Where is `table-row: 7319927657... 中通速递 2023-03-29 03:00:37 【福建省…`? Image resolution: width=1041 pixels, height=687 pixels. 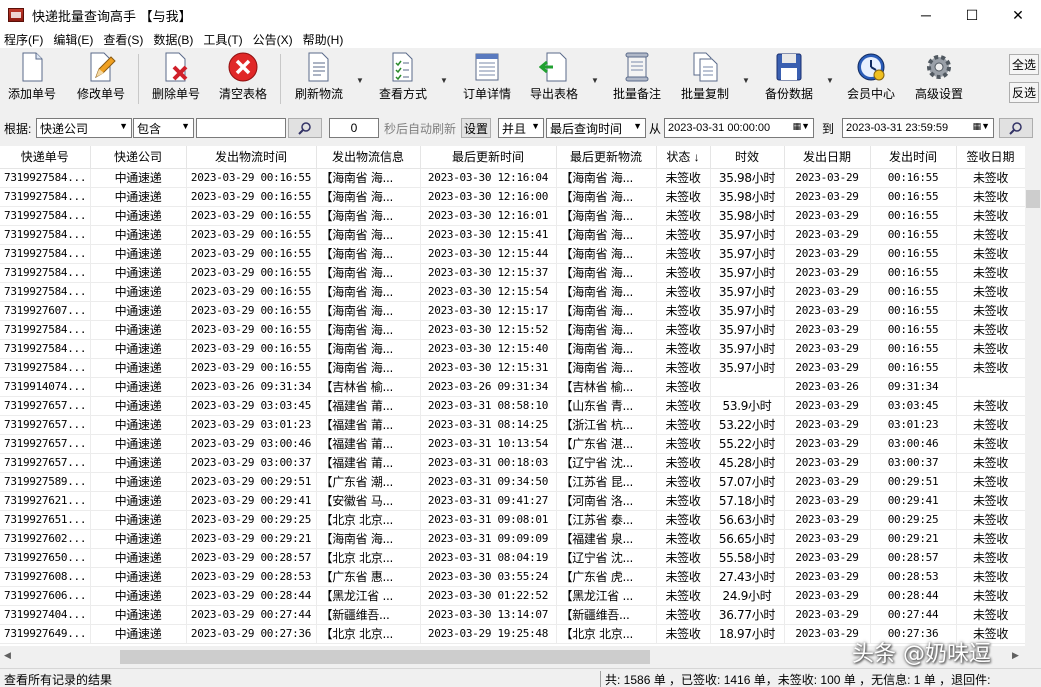 table-row: 7319927657... 中通速递 2023-03-29 03:00:37 【福建省… is located at coordinates (512, 463).